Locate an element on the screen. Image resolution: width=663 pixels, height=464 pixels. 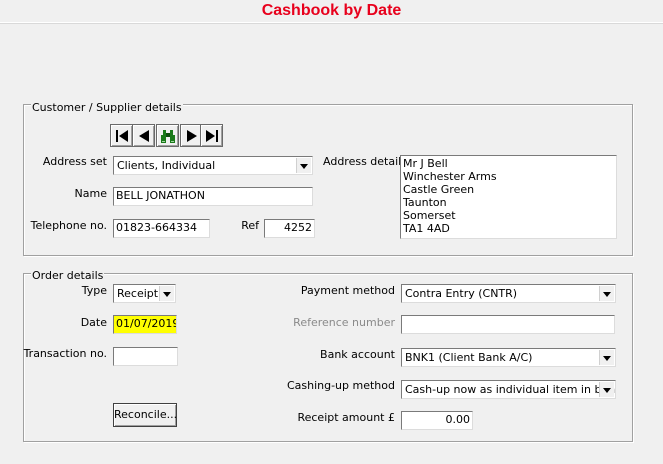
date-field: 01/07/2019 is located at coordinates (145, 324).